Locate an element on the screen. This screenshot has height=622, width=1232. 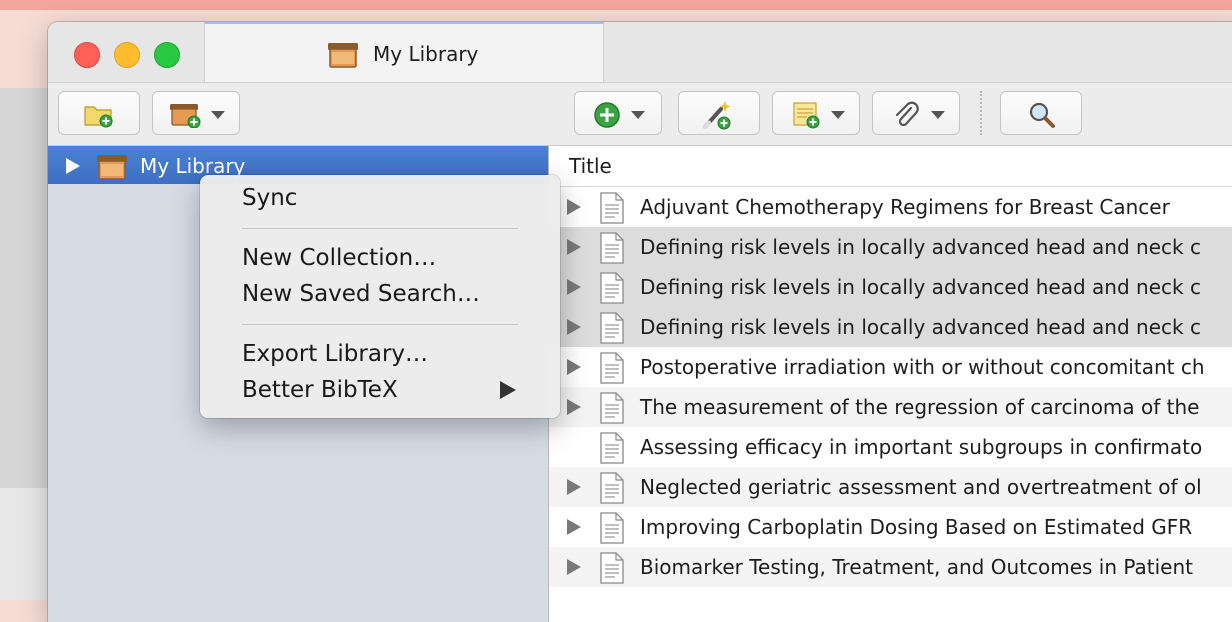
tab-my-library: My Library is located at coordinates (404, 52).